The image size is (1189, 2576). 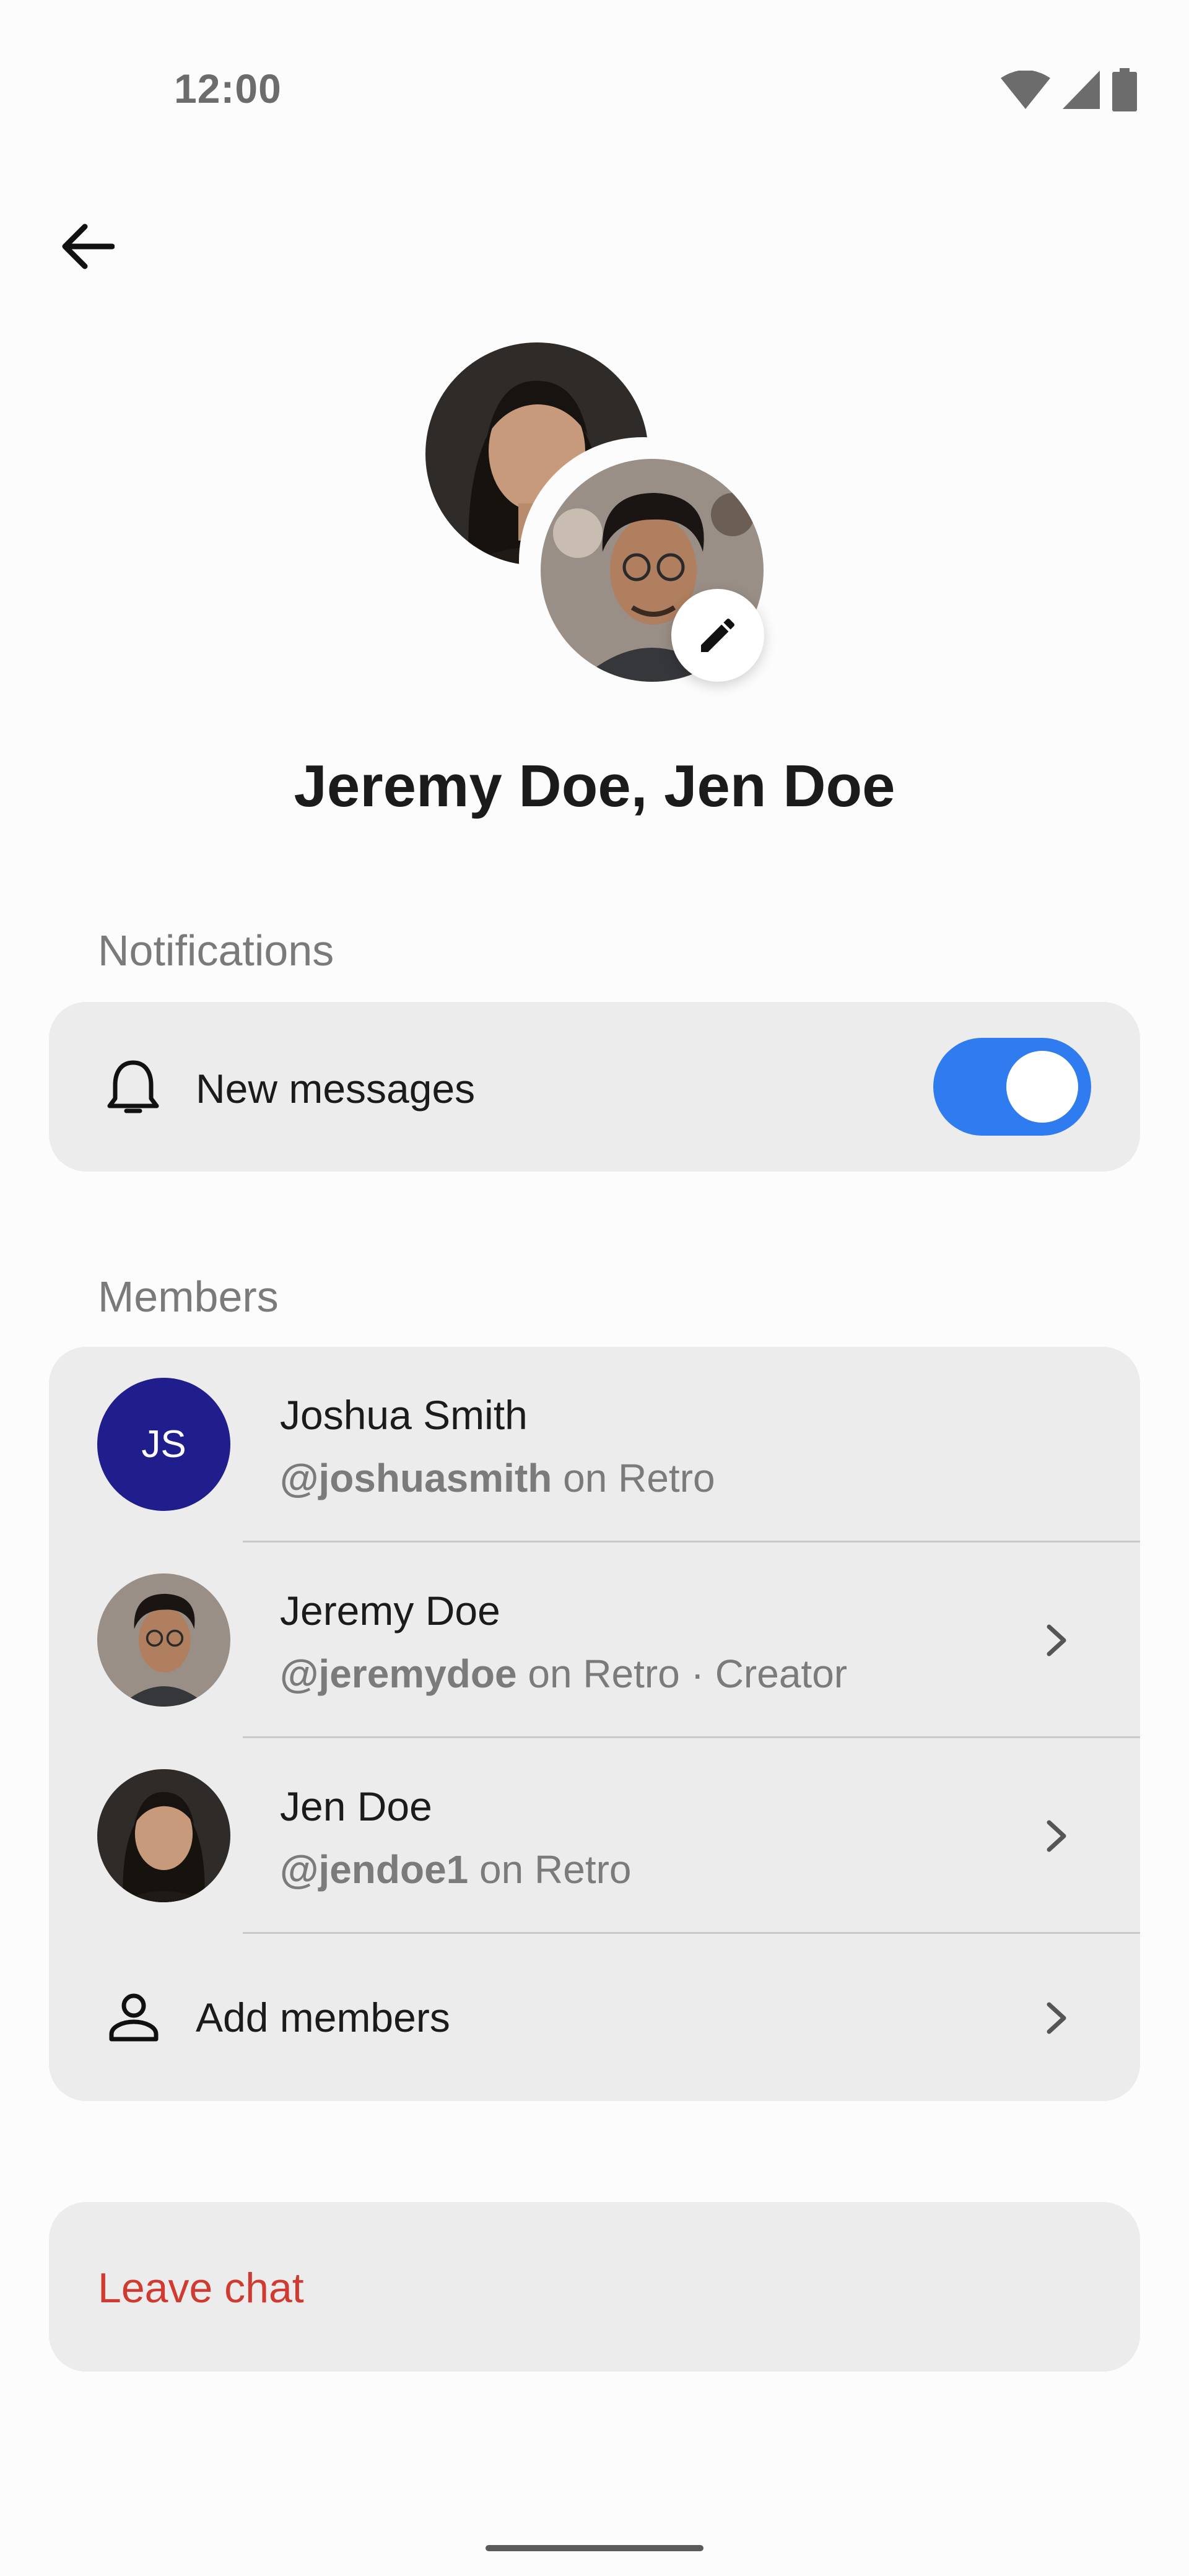 What do you see at coordinates (1081, 90) in the screenshot?
I see `cellular-signal-icon` at bounding box center [1081, 90].